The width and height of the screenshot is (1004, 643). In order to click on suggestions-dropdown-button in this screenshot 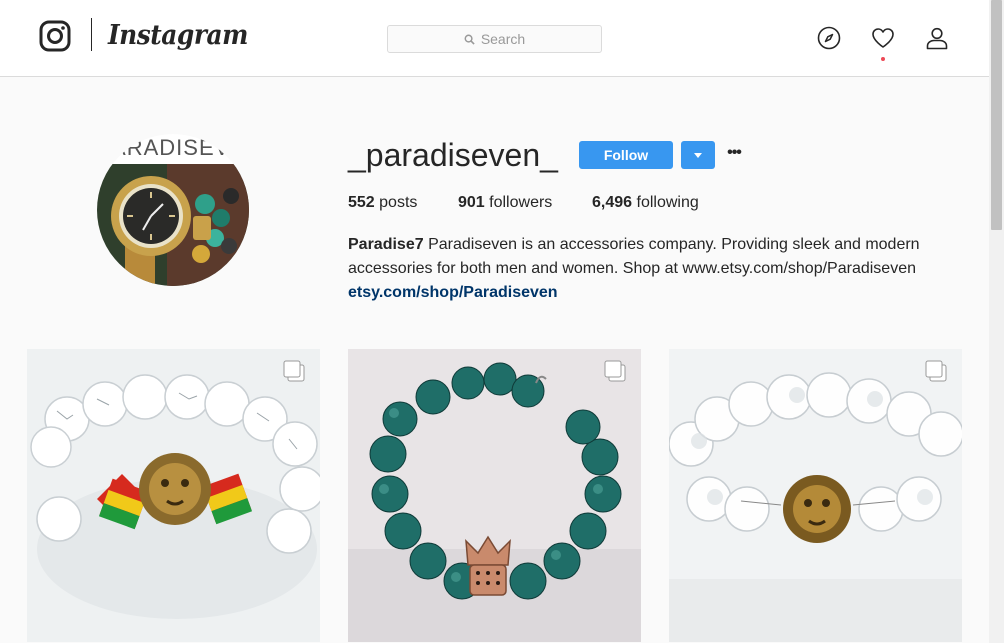, I will do `click(698, 155)`.